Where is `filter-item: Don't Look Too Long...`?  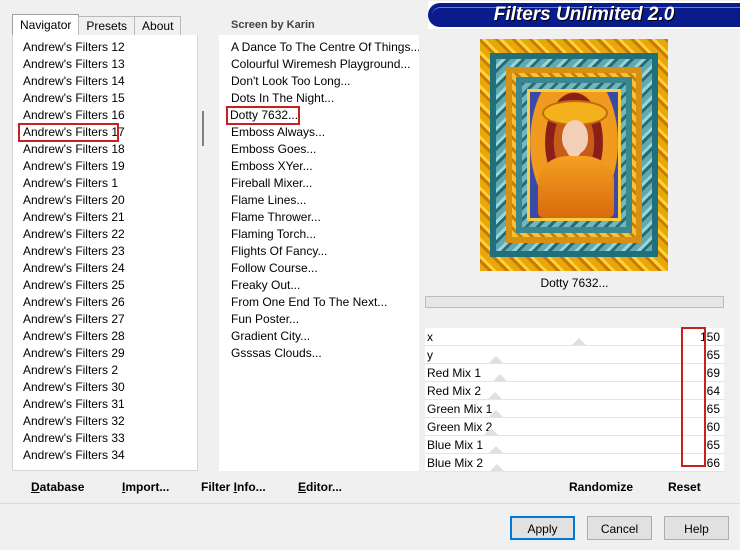
filter-item: Don't Look Too Long... is located at coordinates (319, 81).